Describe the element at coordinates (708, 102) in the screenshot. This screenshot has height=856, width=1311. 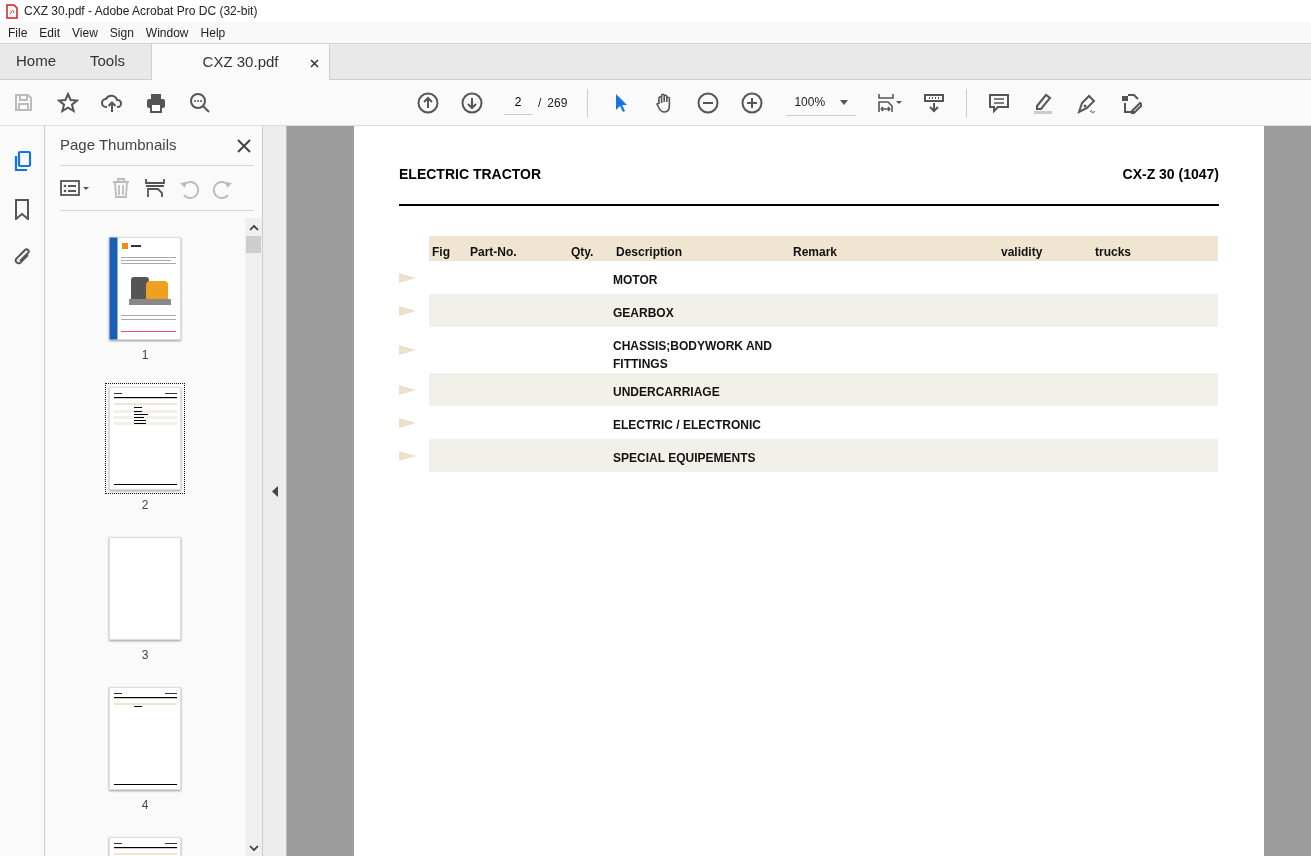
I see `zoom-out-icon` at that location.